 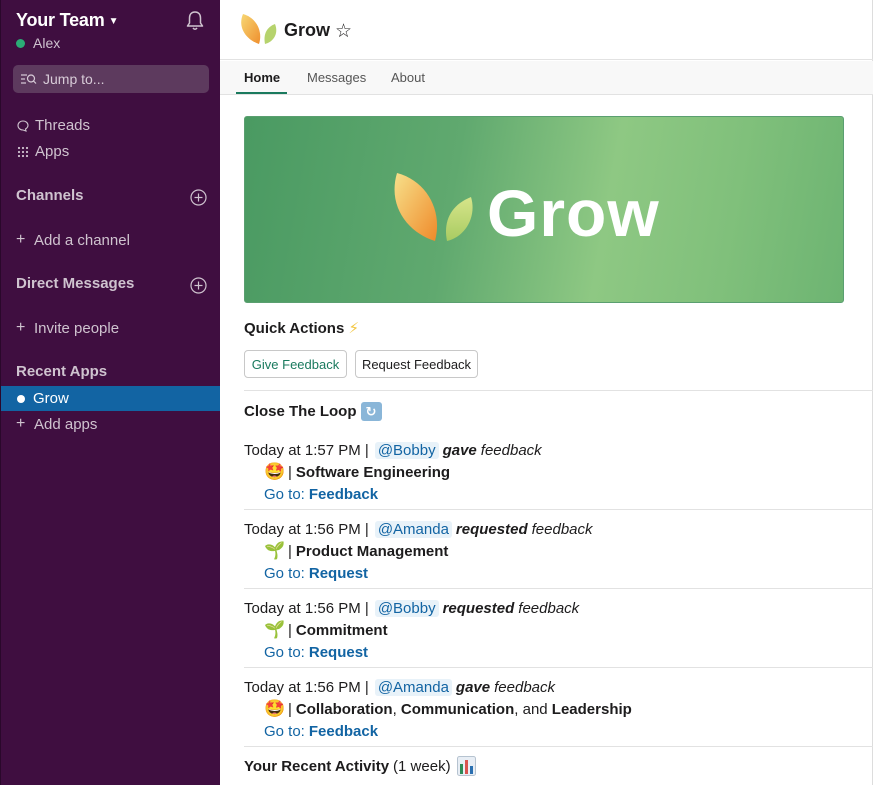 What do you see at coordinates (66, 424) in the screenshot?
I see `add-apps-label: Add apps` at bounding box center [66, 424].